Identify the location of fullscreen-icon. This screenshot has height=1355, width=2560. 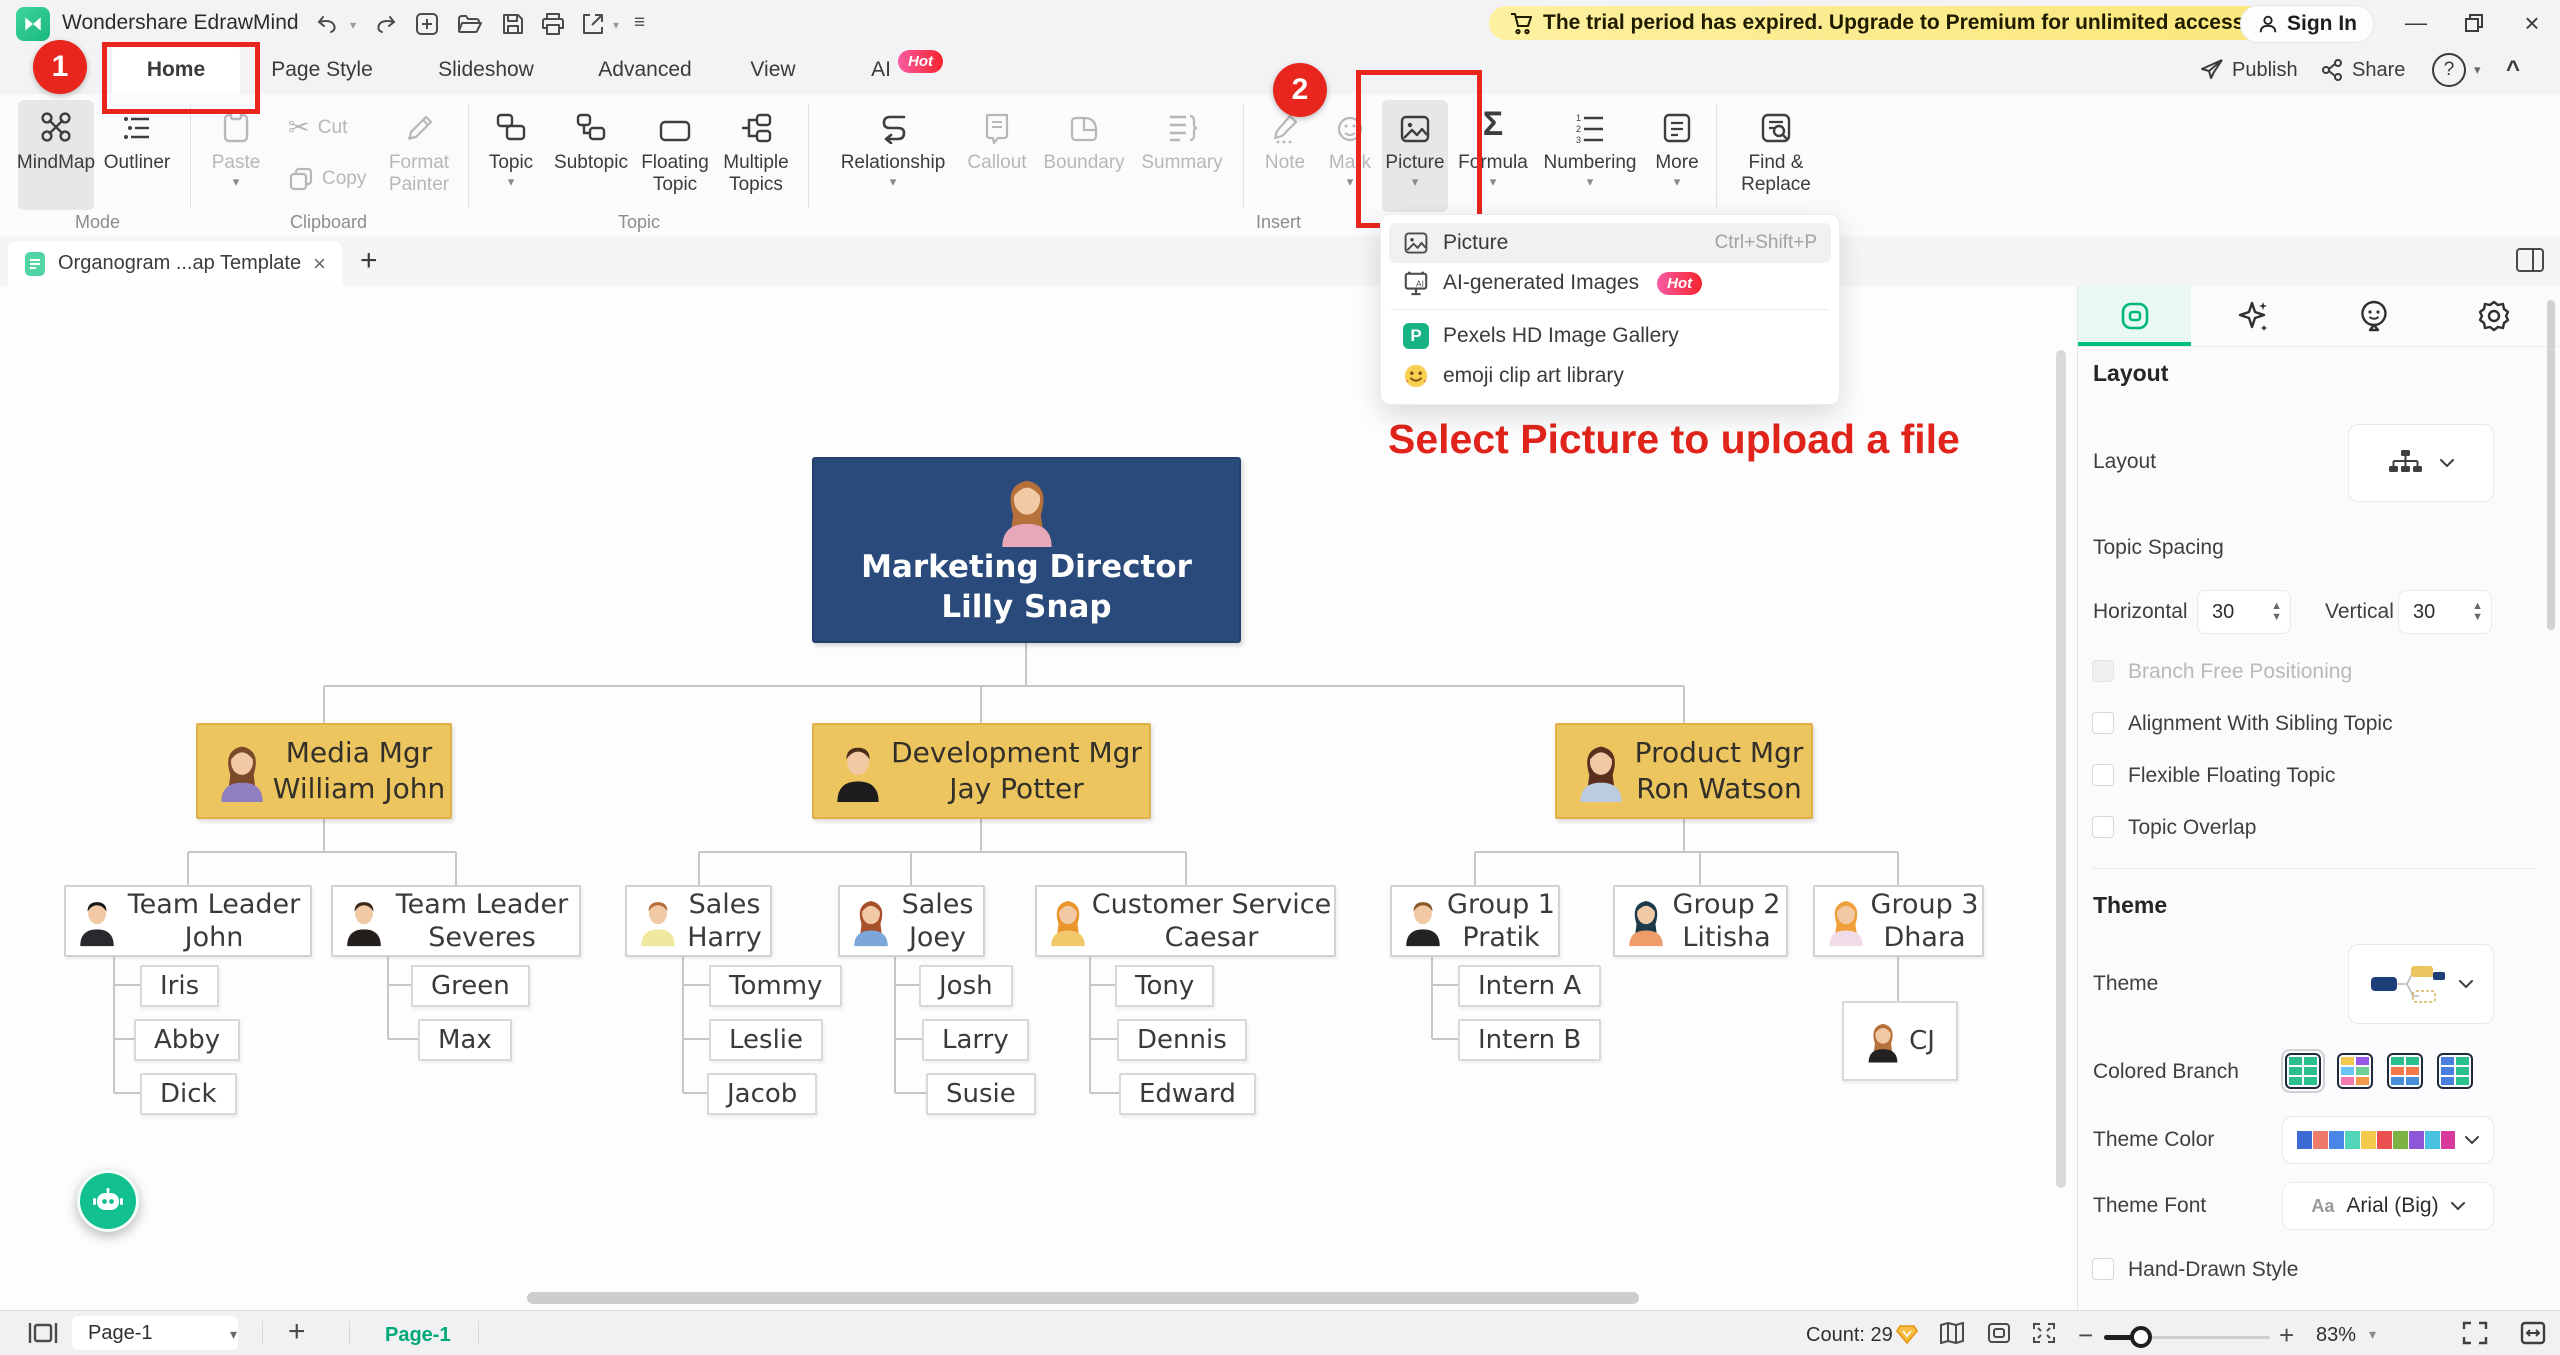
(2475, 1333).